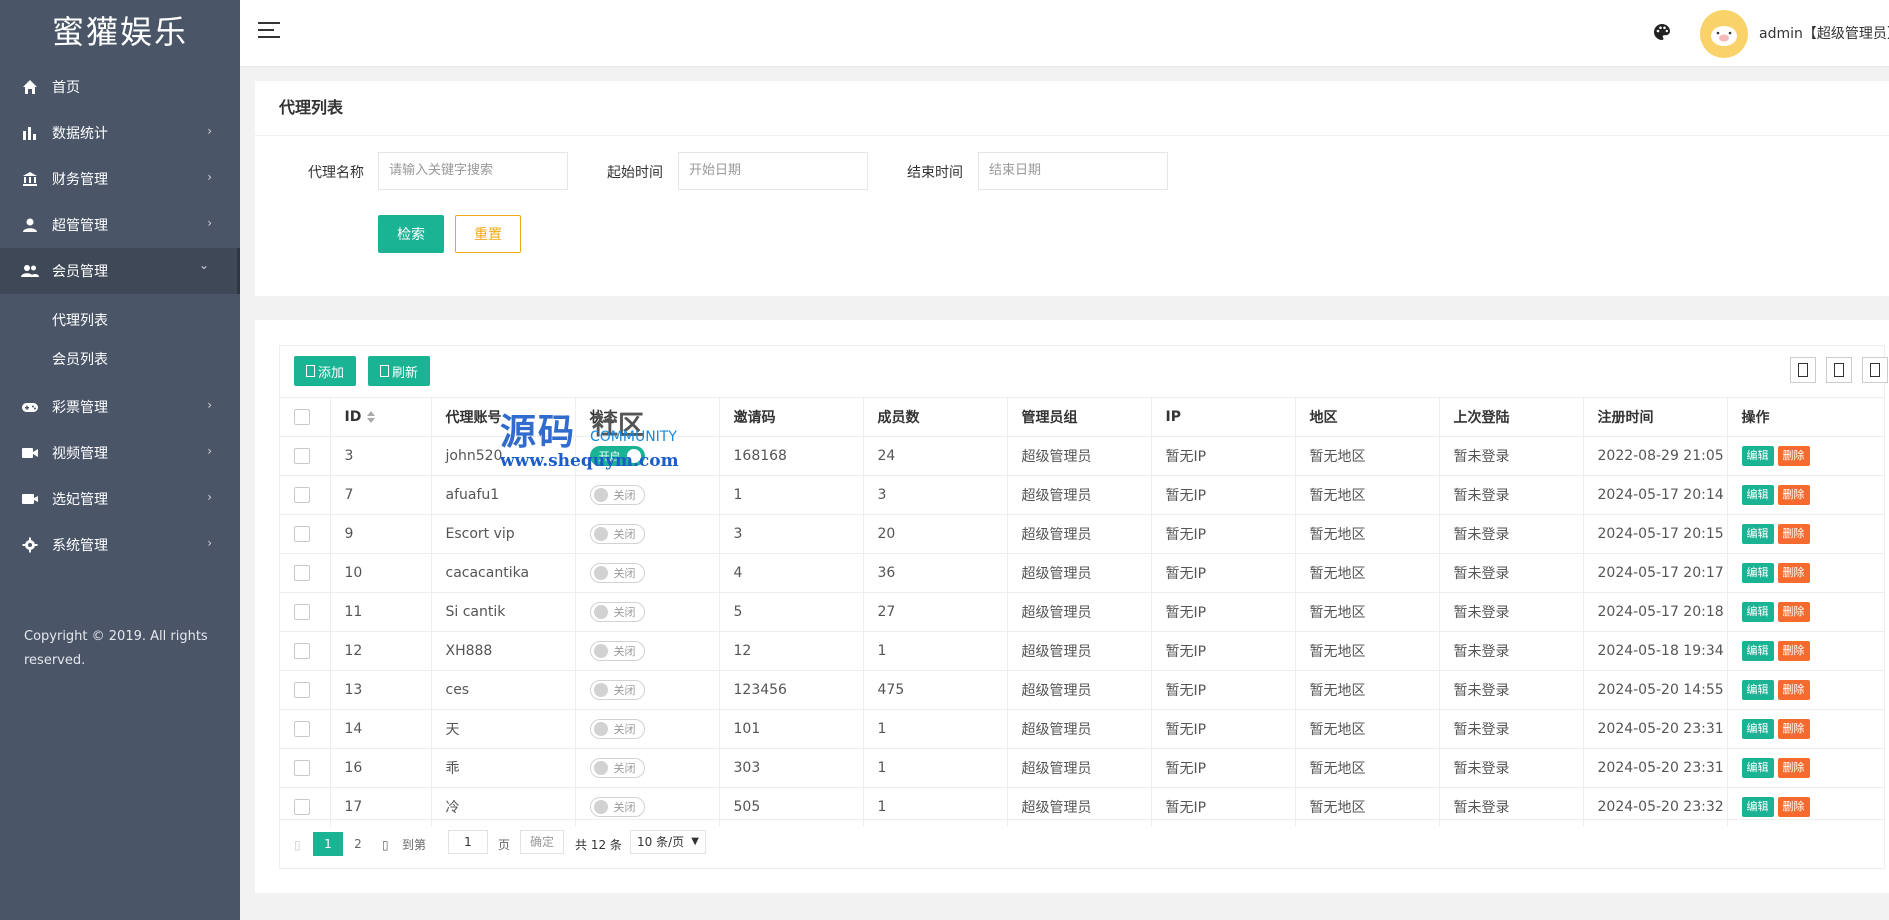 The width and height of the screenshot is (1889, 920). What do you see at coordinates (399, 371) in the screenshot?
I see `refresh-button: 刷新` at bounding box center [399, 371].